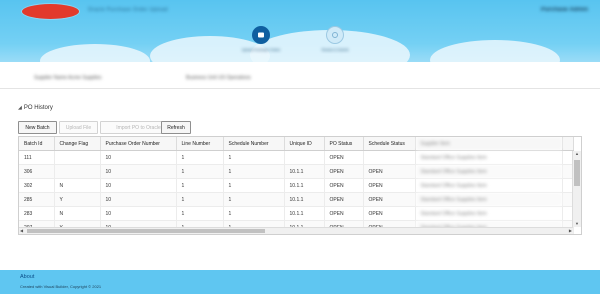 This screenshot has height=294, width=600. I want to click on step-active-icon, so click(261, 35).